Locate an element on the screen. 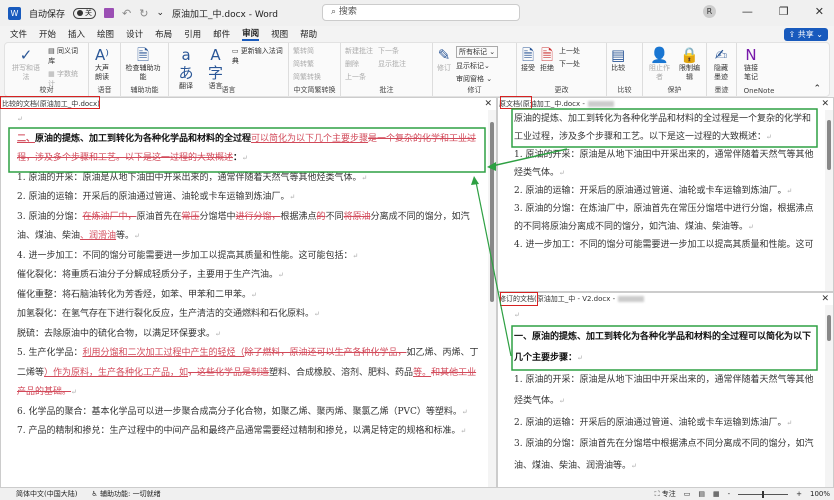 This screenshot has height=500, width=834. collapse-ribbon-icon: ⌃ is located at coordinates (817, 89).